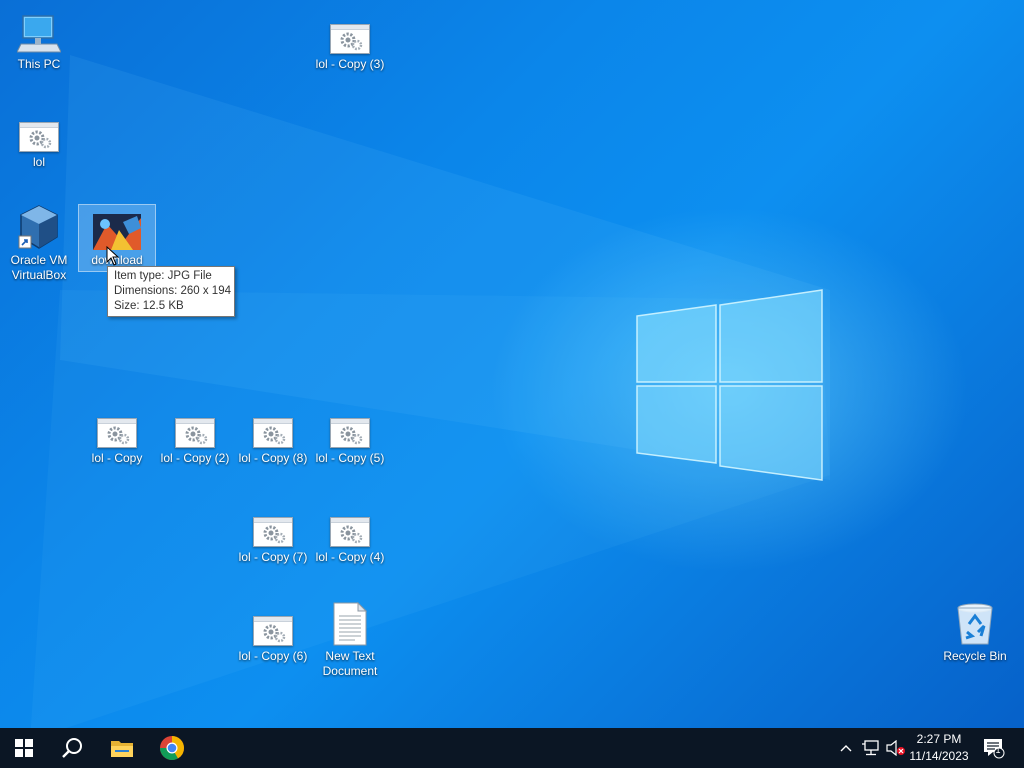 The width and height of the screenshot is (1024, 768). I want to click on icon-label: Oracle VM VirtualBox, so click(39, 267).